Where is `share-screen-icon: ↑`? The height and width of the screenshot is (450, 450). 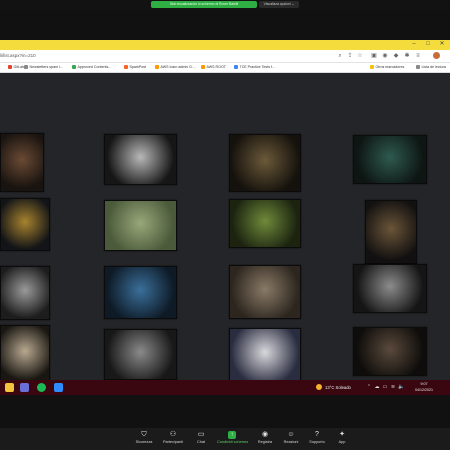 share-screen-icon: ↑ is located at coordinates (232, 435).